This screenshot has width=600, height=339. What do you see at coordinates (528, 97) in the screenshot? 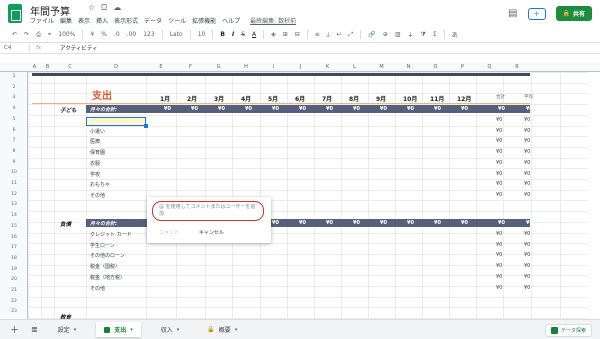
I see `summary-header: 平均` at bounding box center [528, 97].